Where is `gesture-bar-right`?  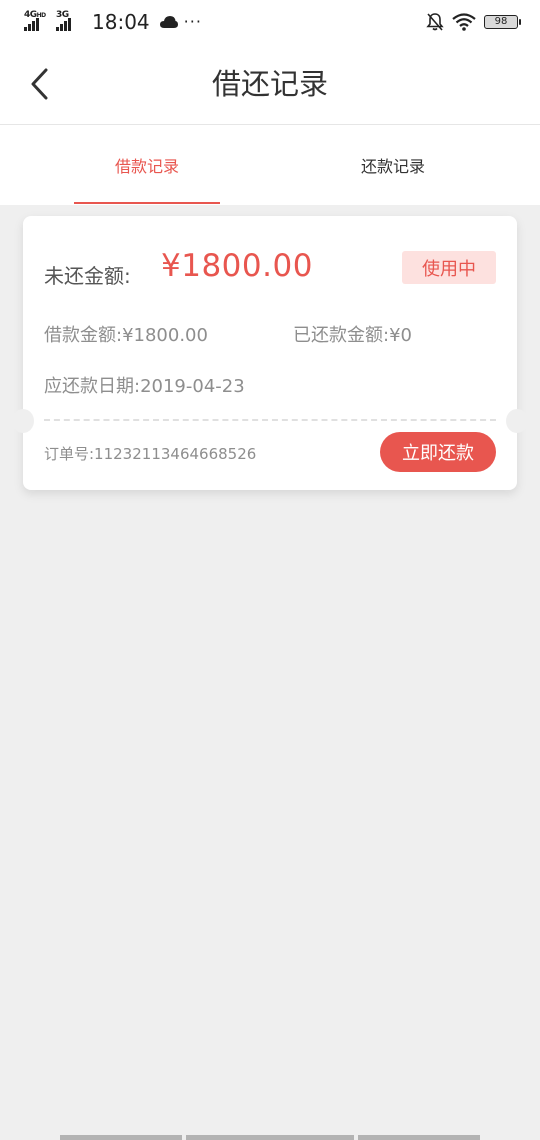
gesture-bar-right is located at coordinates (419, 1137).